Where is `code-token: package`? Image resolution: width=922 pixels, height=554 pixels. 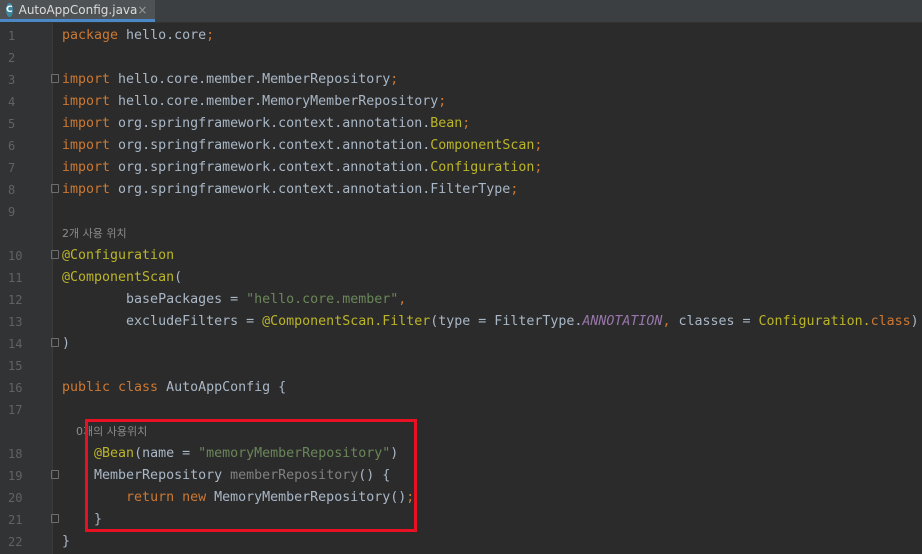 code-token: package is located at coordinates (94, 35).